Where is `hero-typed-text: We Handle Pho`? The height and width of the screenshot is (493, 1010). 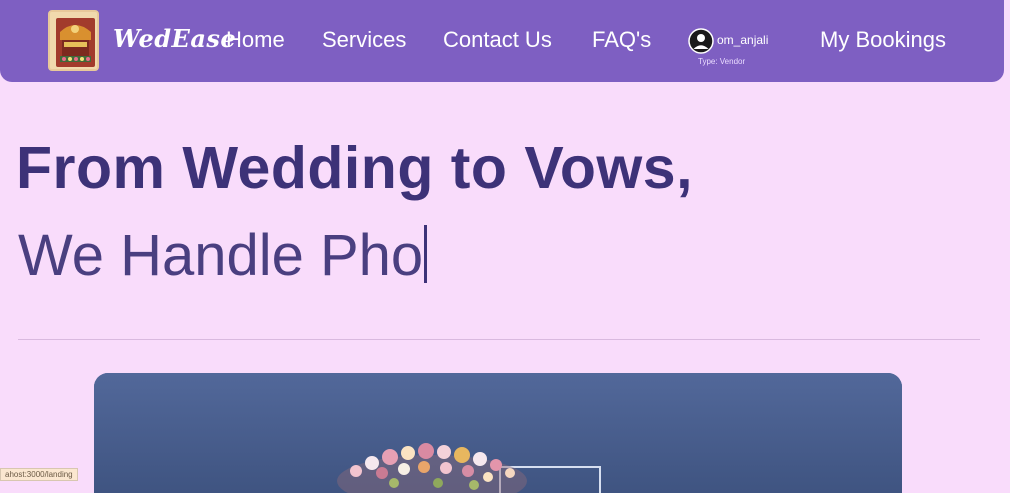 hero-typed-text: We Handle Pho is located at coordinates (223, 255).